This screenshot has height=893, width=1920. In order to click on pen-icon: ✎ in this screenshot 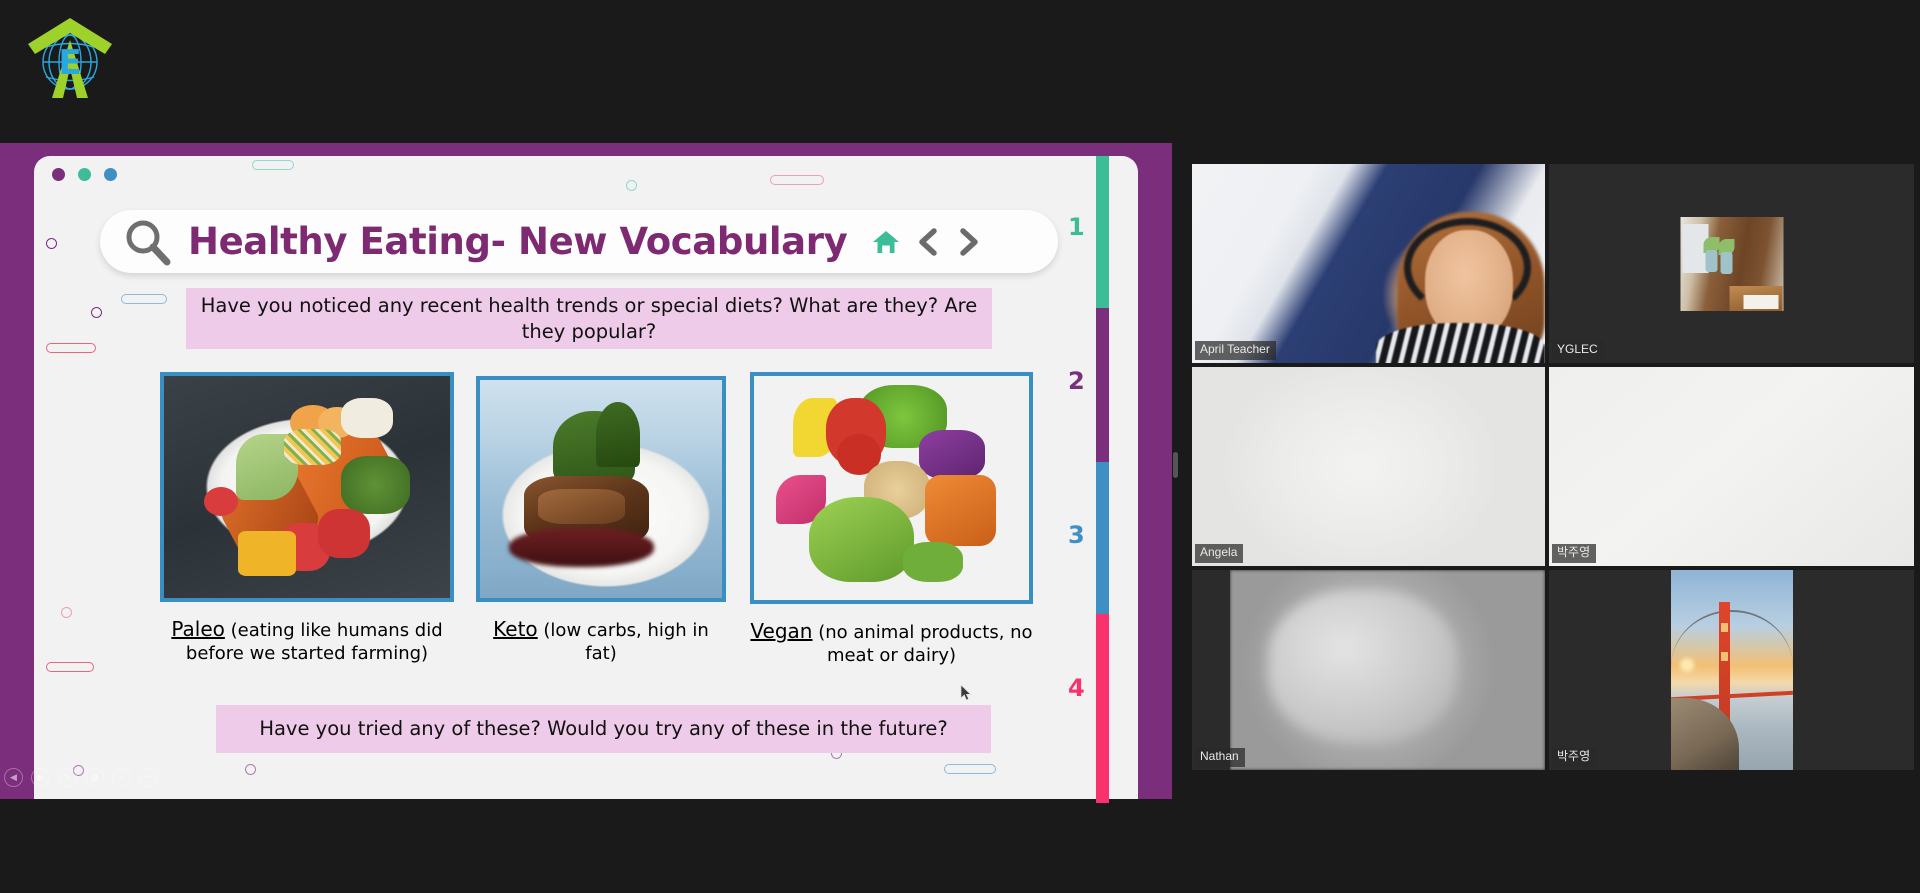, I will do `click(67, 777)`.